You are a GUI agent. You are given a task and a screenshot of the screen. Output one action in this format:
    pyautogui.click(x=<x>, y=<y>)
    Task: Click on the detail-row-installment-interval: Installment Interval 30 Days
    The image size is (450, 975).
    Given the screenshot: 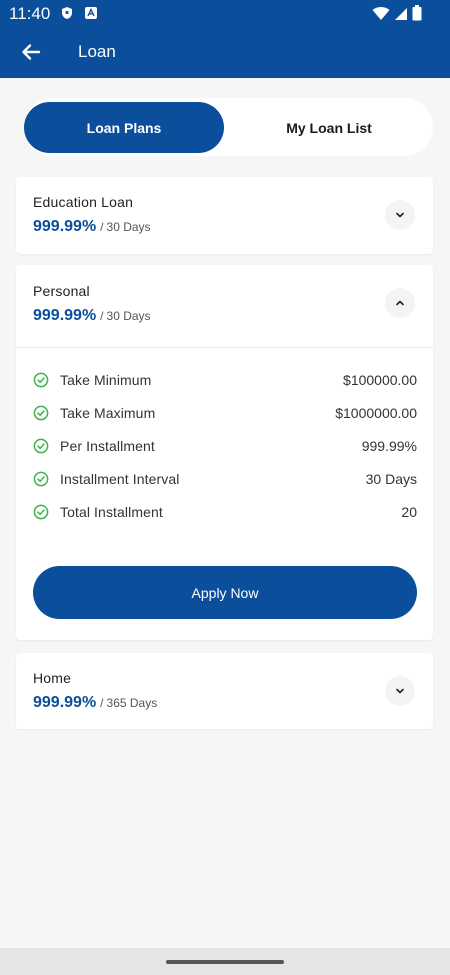 What is the action you would take?
    pyautogui.click(x=225, y=479)
    